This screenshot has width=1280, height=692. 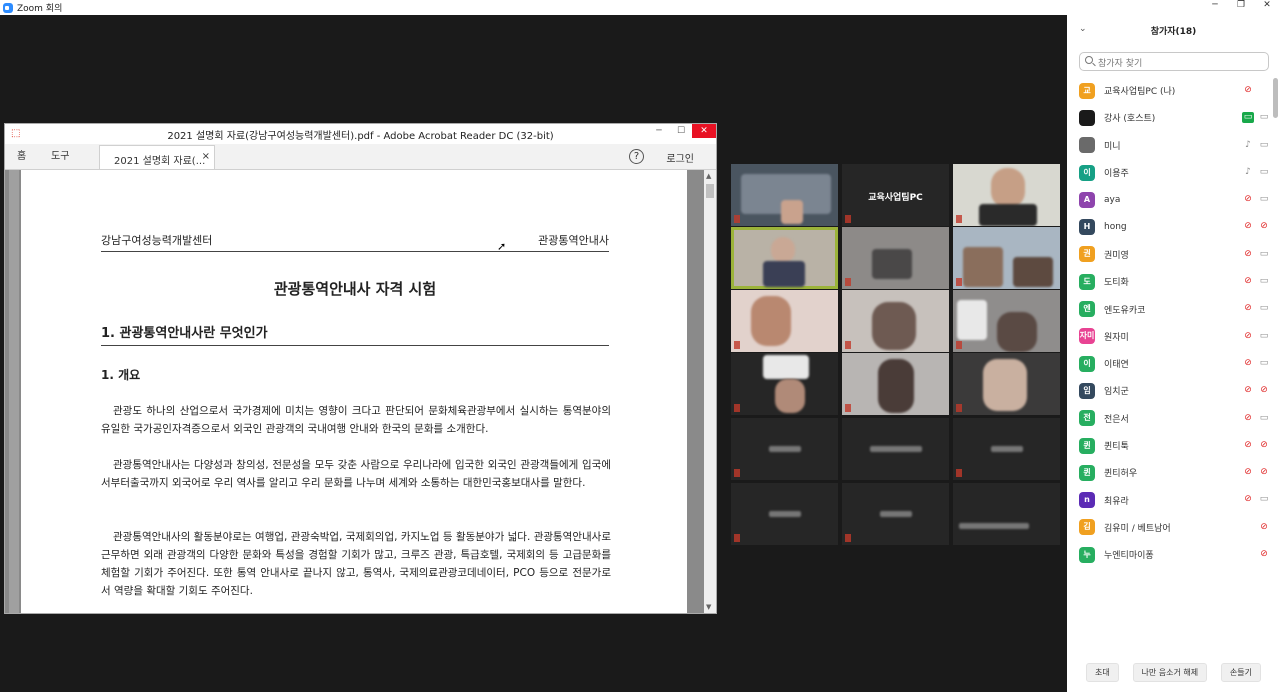 What do you see at coordinates (636, 156) in the screenshot?
I see `help-icon: ?` at bounding box center [636, 156].